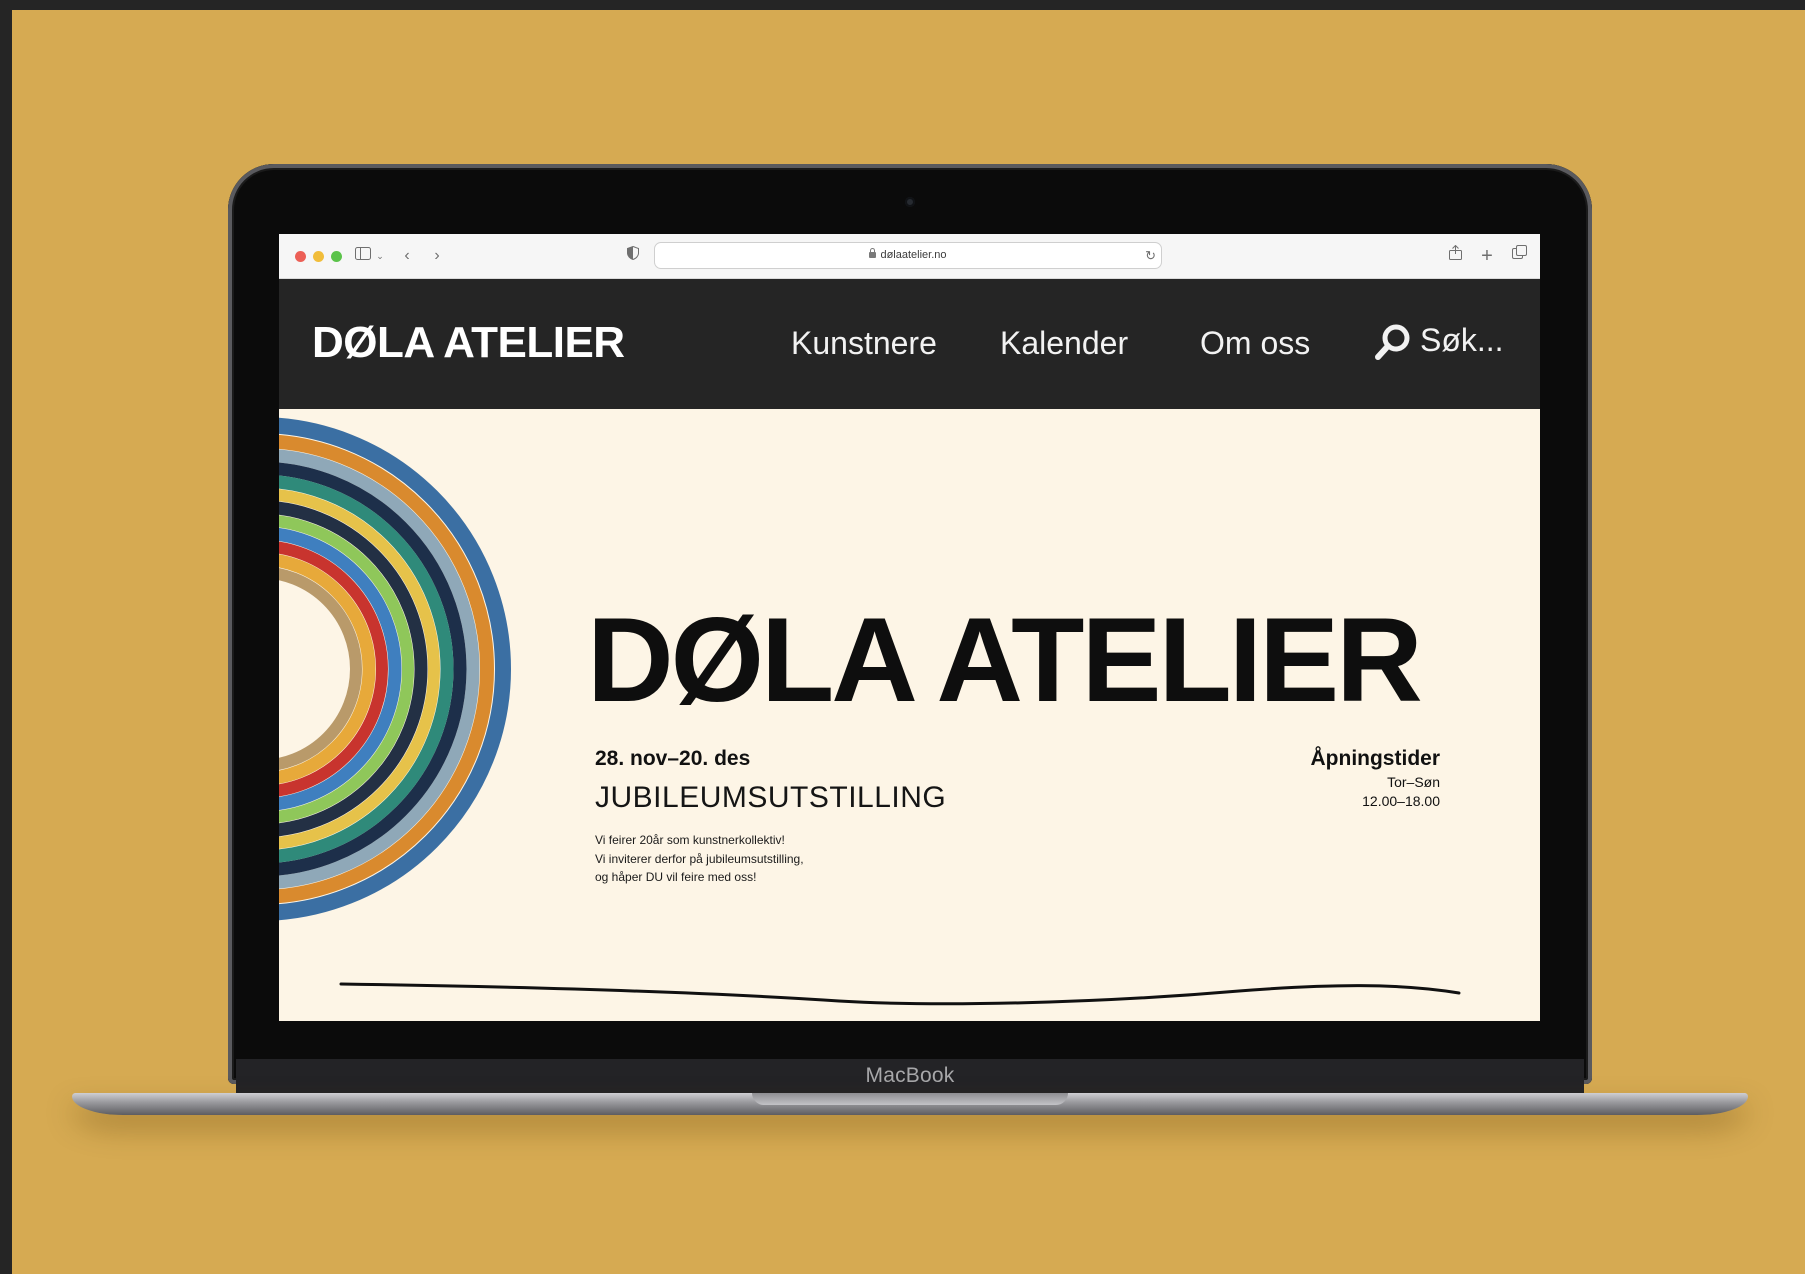 Image resolution: width=1805 pixels, height=1274 pixels. I want to click on site-logo: DØLA ATELIER, so click(468, 343).